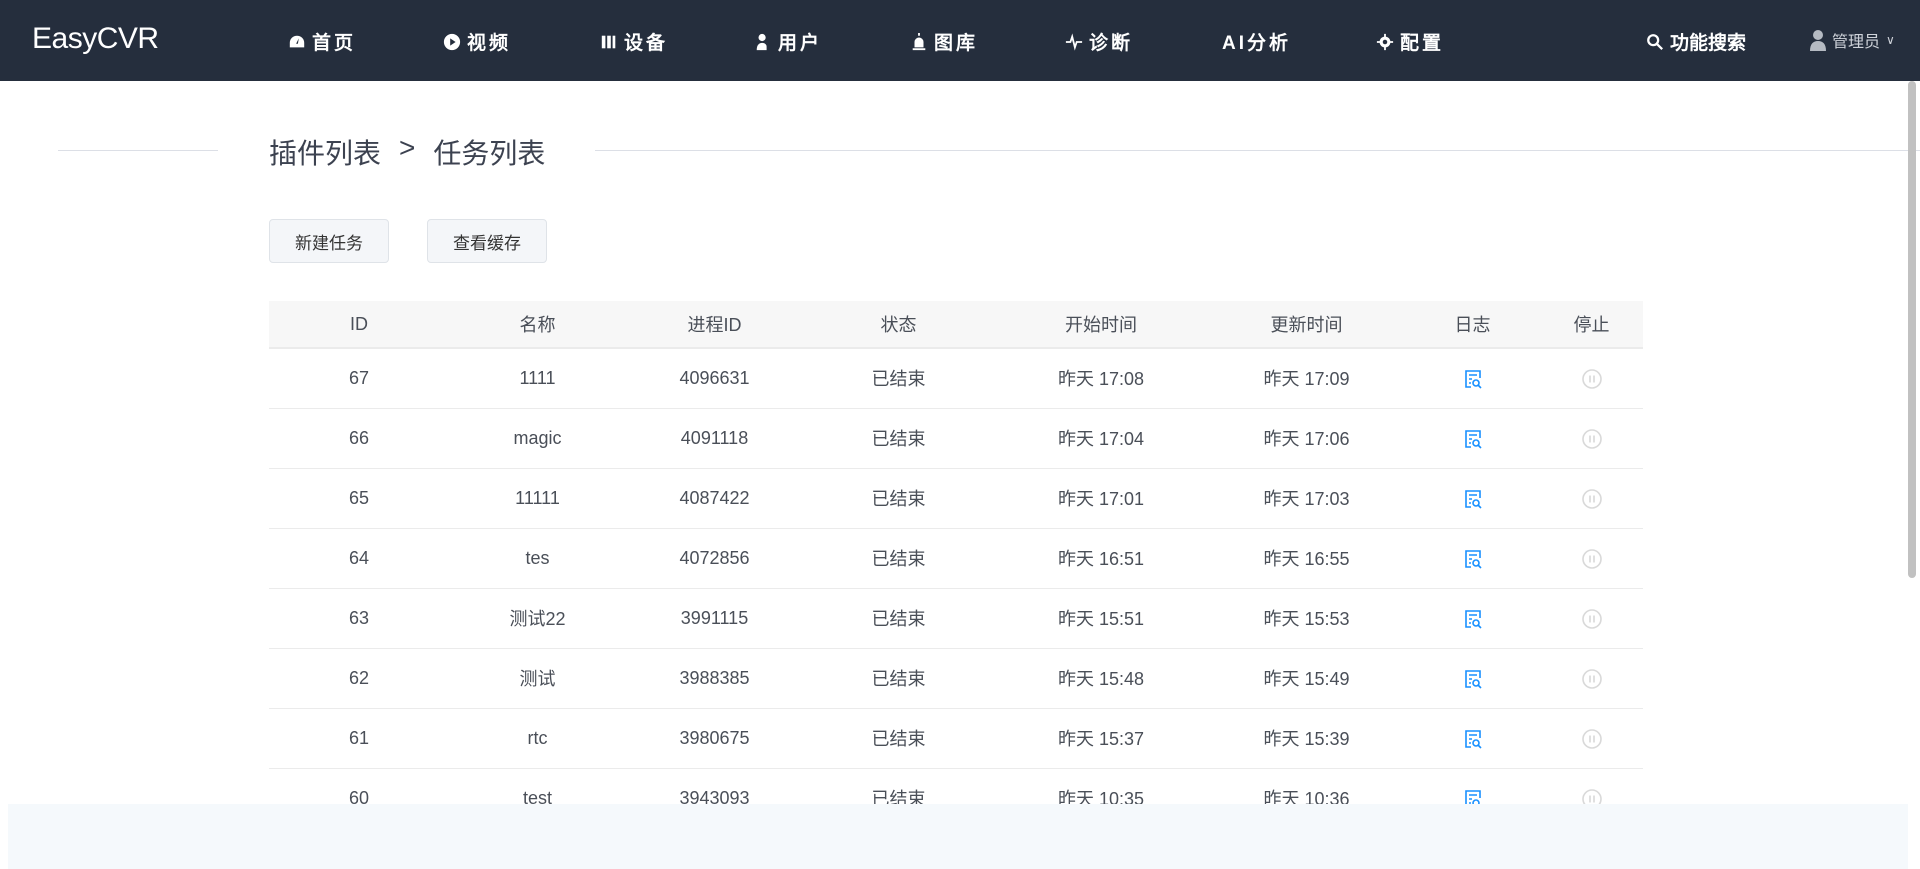 Image resolution: width=1920 pixels, height=869 pixels. What do you see at coordinates (1101, 498) in the screenshot?
I see `cell-start-time: 昨天 17:01` at bounding box center [1101, 498].